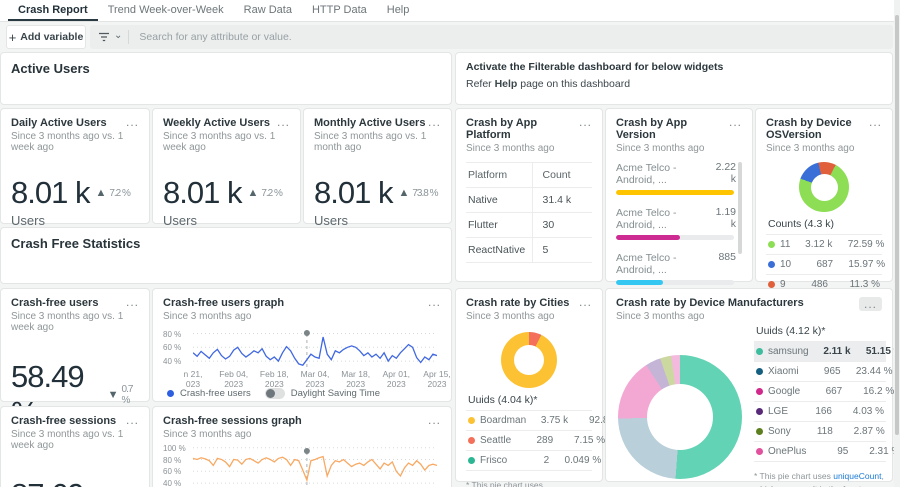  I want to click on tab-help: Help, so click(398, 10).